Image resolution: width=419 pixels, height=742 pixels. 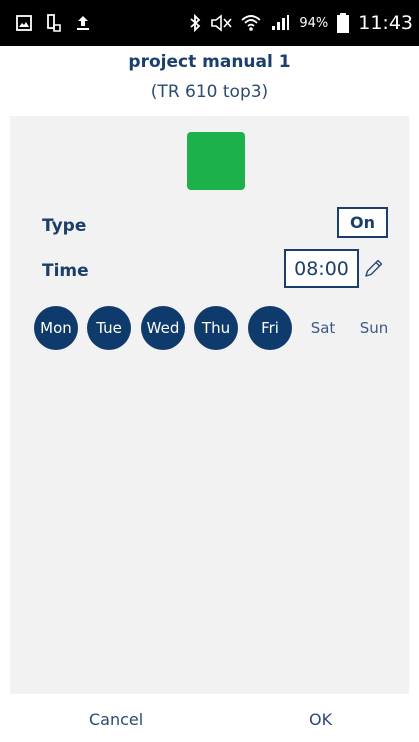 I want to click on type-selector: On, so click(x=362, y=222).